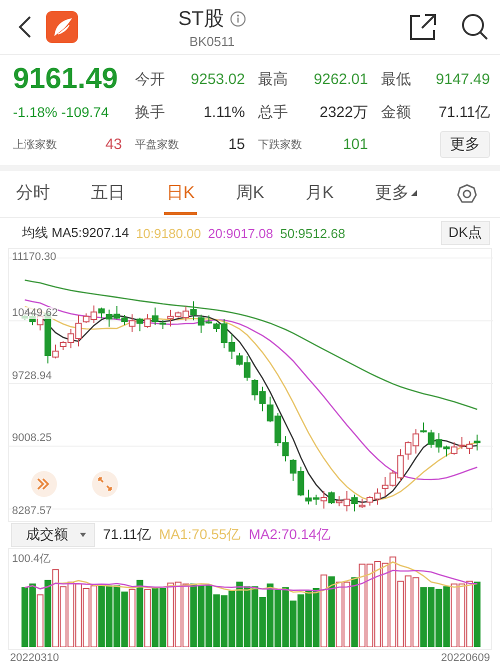 This screenshot has width=500, height=667. Describe the element at coordinates (341, 79) in the screenshot. I see `stat-value: 9262.01` at that location.